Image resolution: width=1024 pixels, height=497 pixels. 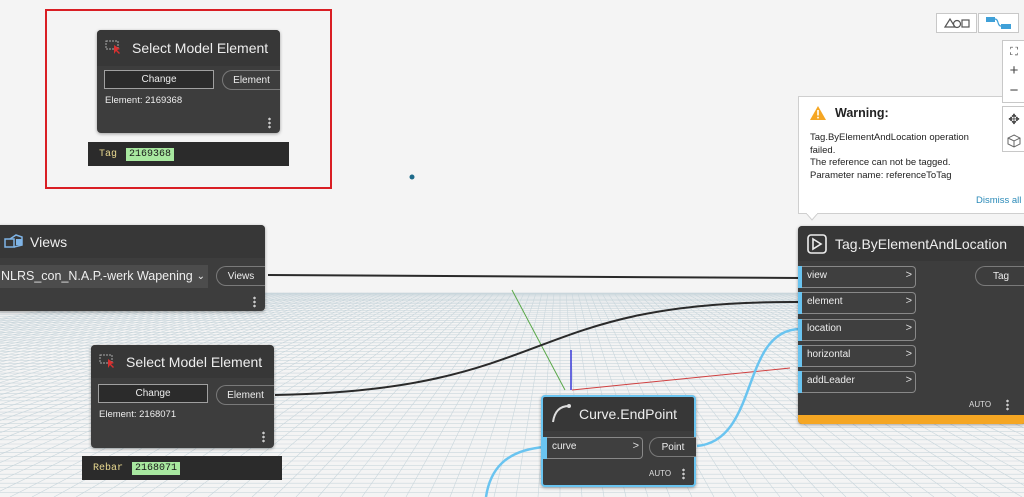 I want to click on view-input-port: view >, so click(x=857, y=277).